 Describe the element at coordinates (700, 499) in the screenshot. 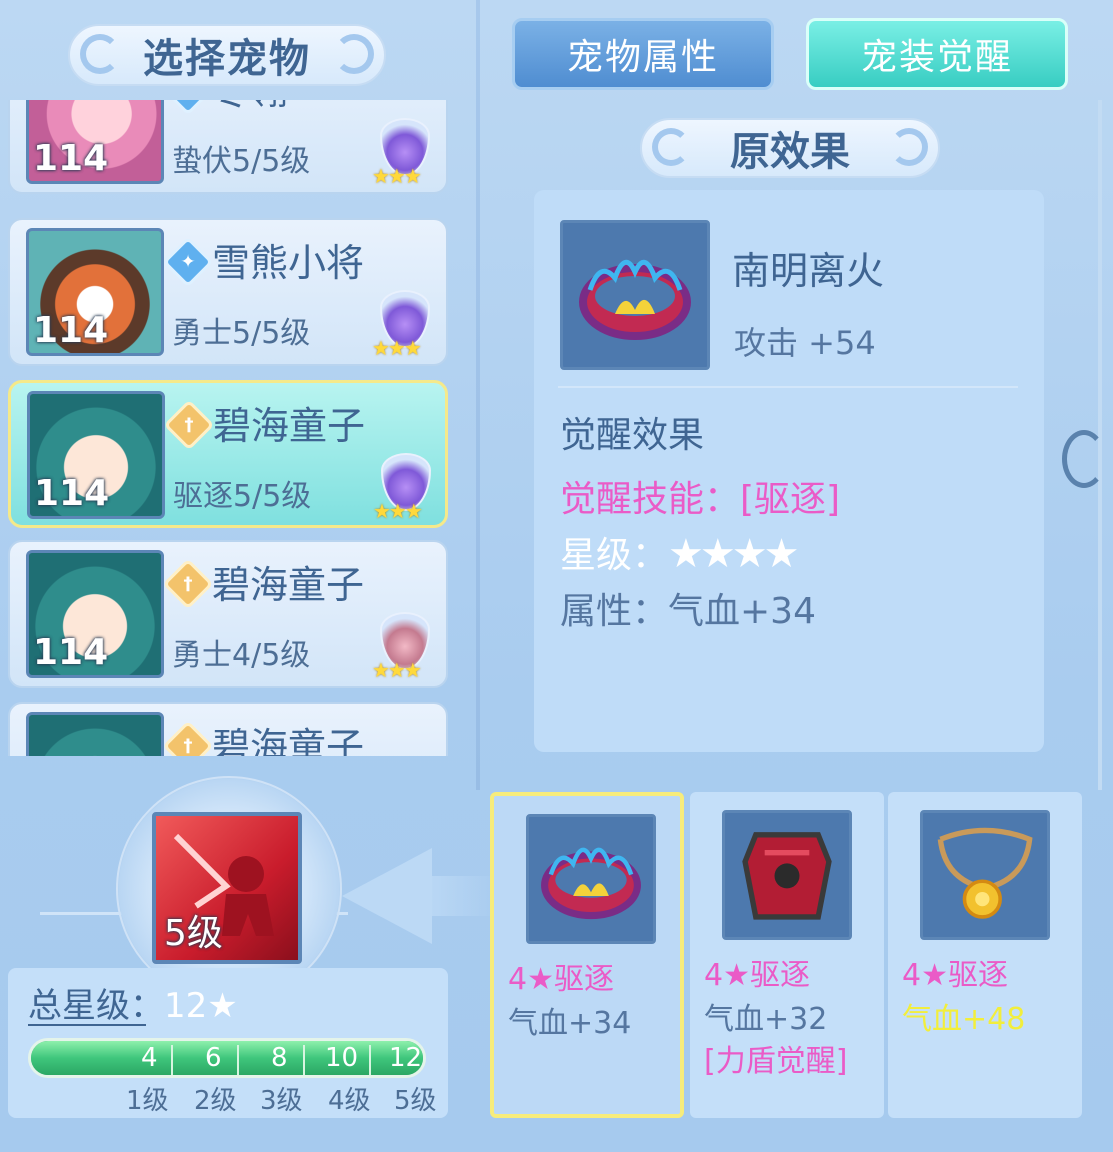

I see `awaken-skill: 觉醒技能：[驱逐]` at that location.